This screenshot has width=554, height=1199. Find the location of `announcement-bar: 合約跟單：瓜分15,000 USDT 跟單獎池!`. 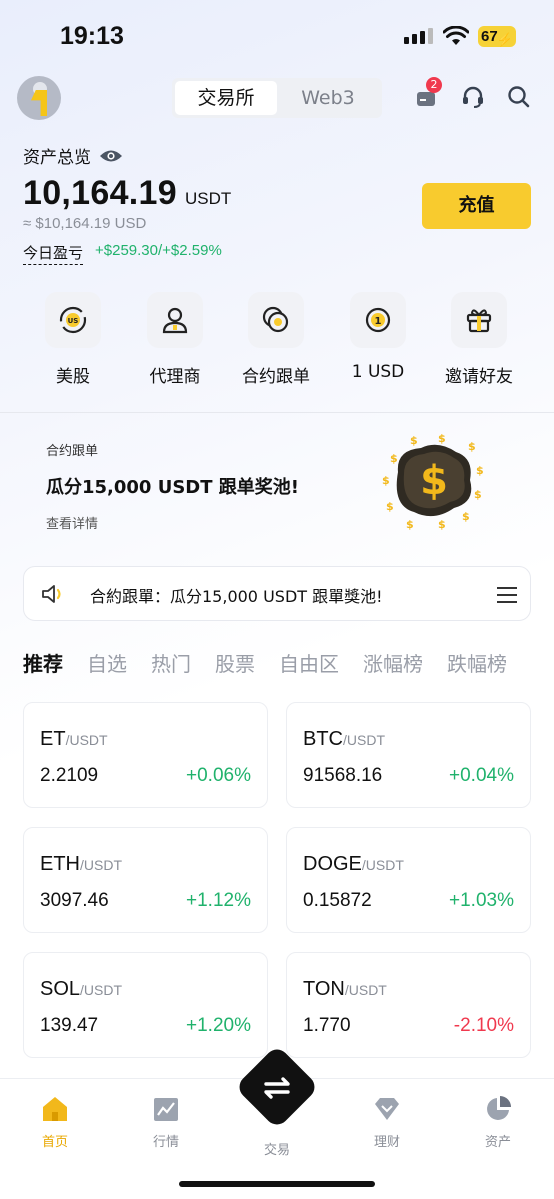

announcement-bar: 合約跟單：瓜分15,000 USDT 跟單獎池! is located at coordinates (277, 593).